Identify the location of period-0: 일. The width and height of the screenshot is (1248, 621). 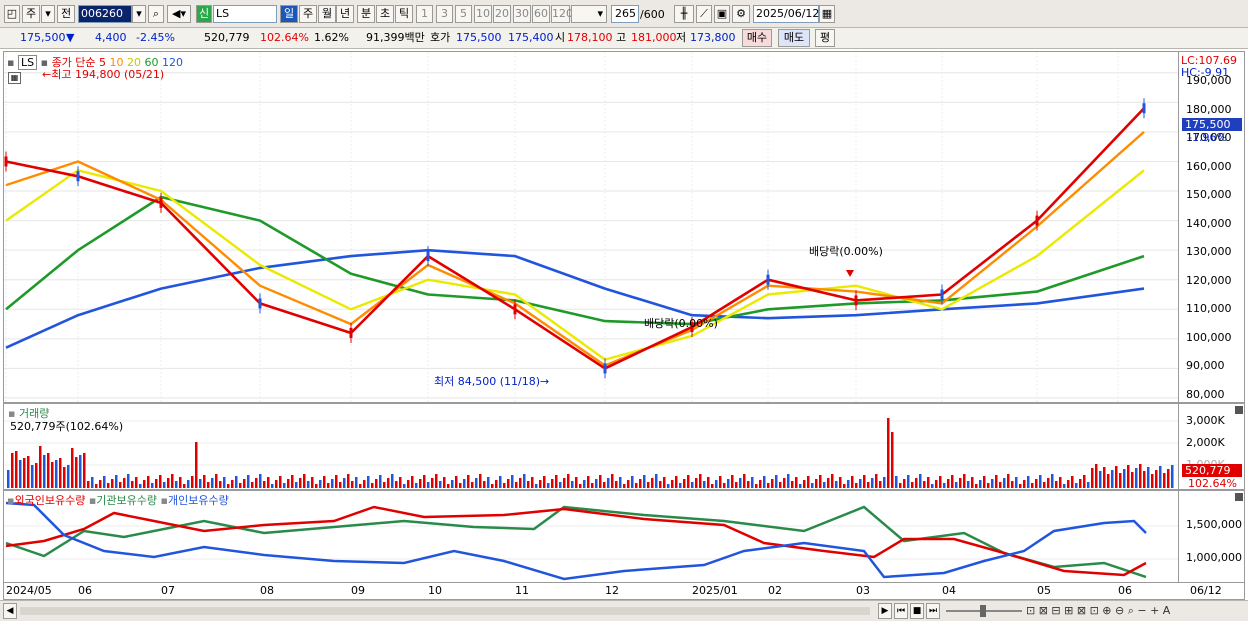
(289, 14).